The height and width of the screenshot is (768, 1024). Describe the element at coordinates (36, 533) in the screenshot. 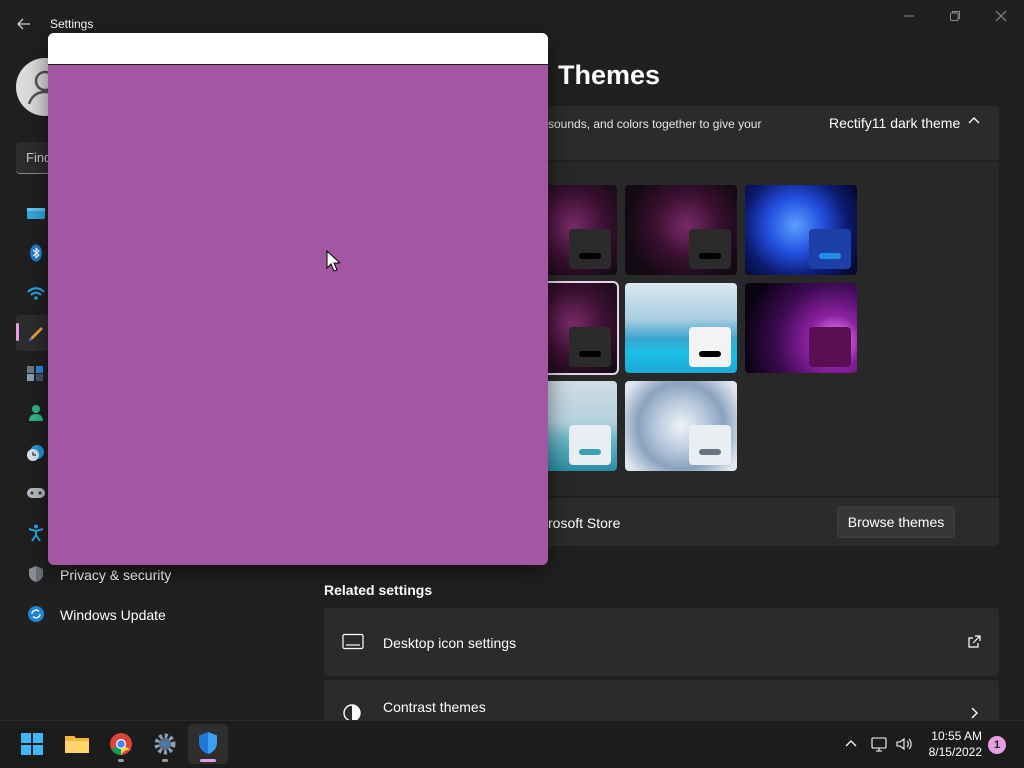

I see `accessibility-icon` at that location.